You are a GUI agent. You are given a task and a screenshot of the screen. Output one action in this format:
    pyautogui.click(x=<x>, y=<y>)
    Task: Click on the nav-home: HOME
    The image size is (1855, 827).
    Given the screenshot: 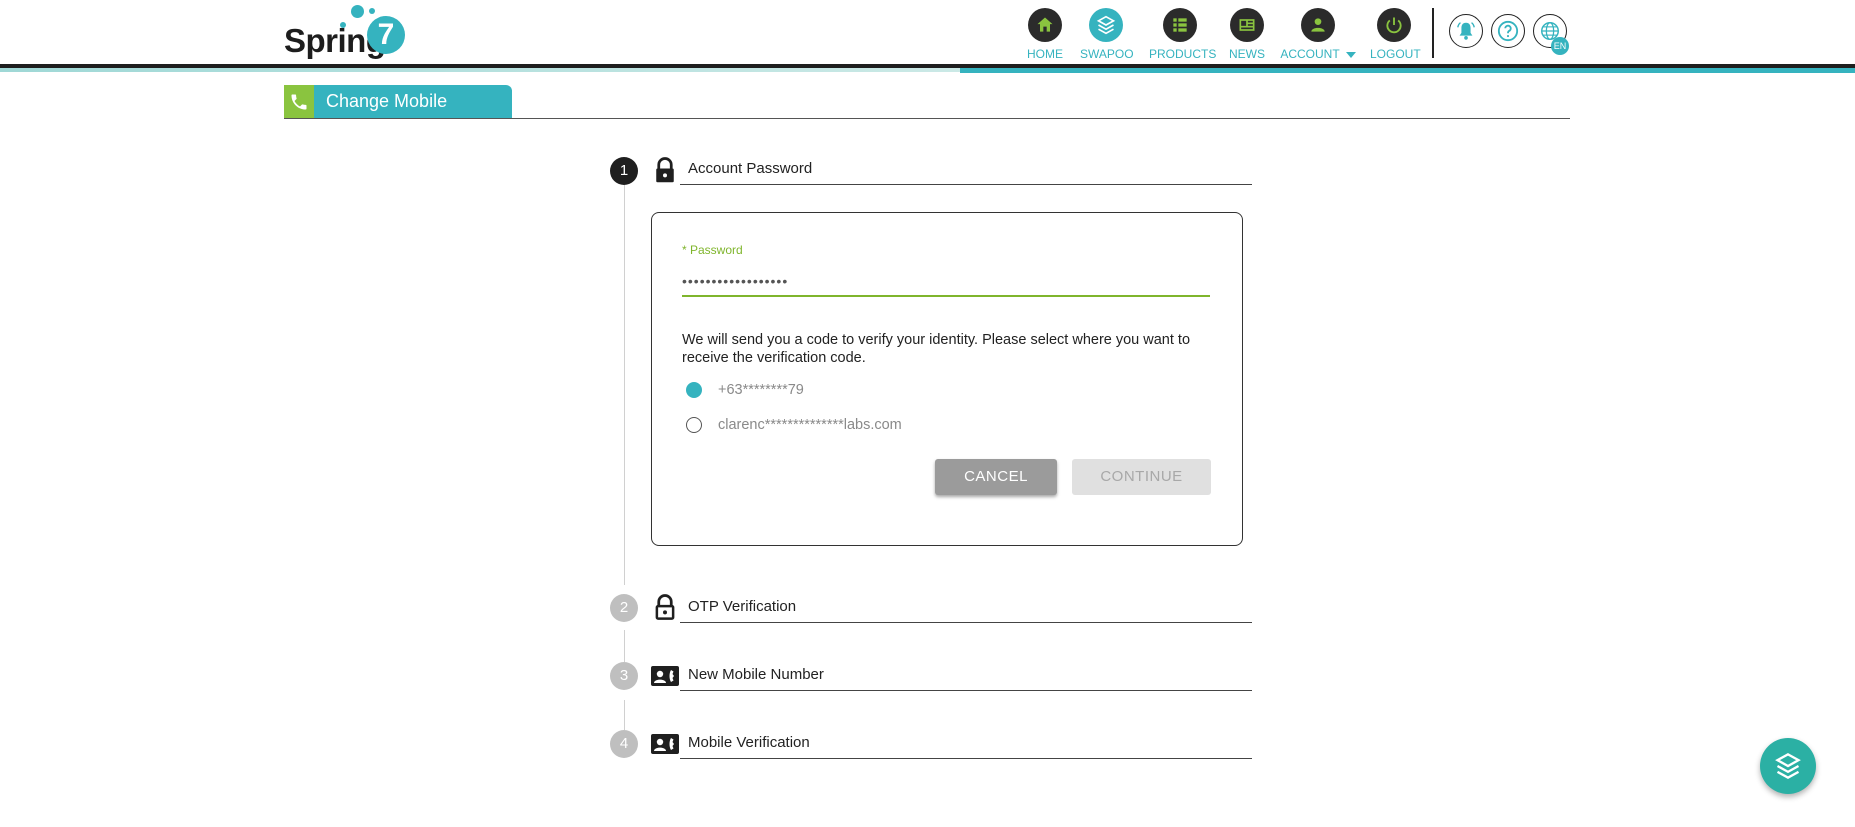 What is the action you would take?
    pyautogui.click(x=1045, y=34)
    